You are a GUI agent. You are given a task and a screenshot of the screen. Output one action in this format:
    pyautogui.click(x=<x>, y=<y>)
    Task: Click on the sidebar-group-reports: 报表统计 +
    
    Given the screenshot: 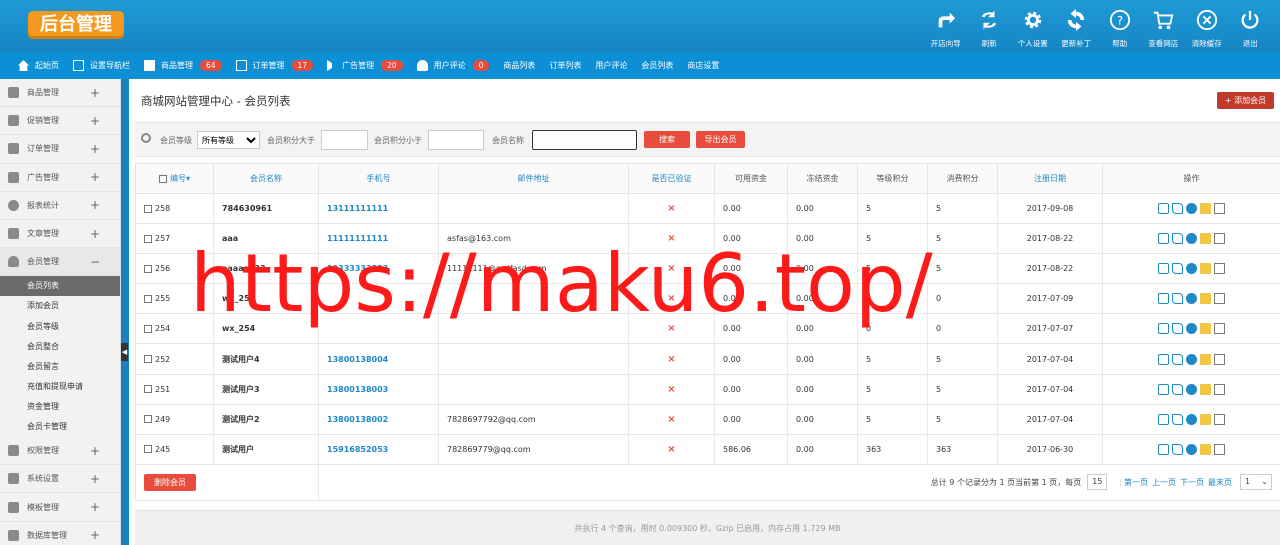 What is the action you would take?
    pyautogui.click(x=60, y=206)
    